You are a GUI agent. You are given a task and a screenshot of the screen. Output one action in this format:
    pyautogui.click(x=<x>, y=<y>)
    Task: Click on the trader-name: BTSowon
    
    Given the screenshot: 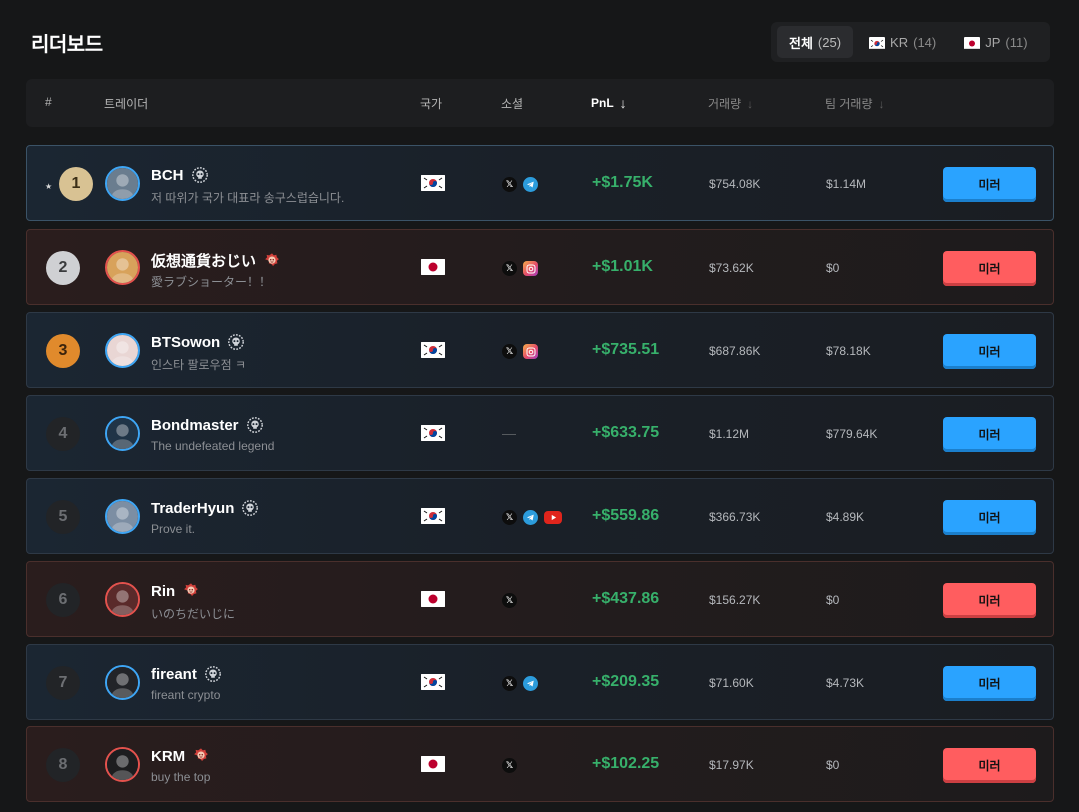 What is the action you would take?
    pyautogui.click(x=185, y=342)
    